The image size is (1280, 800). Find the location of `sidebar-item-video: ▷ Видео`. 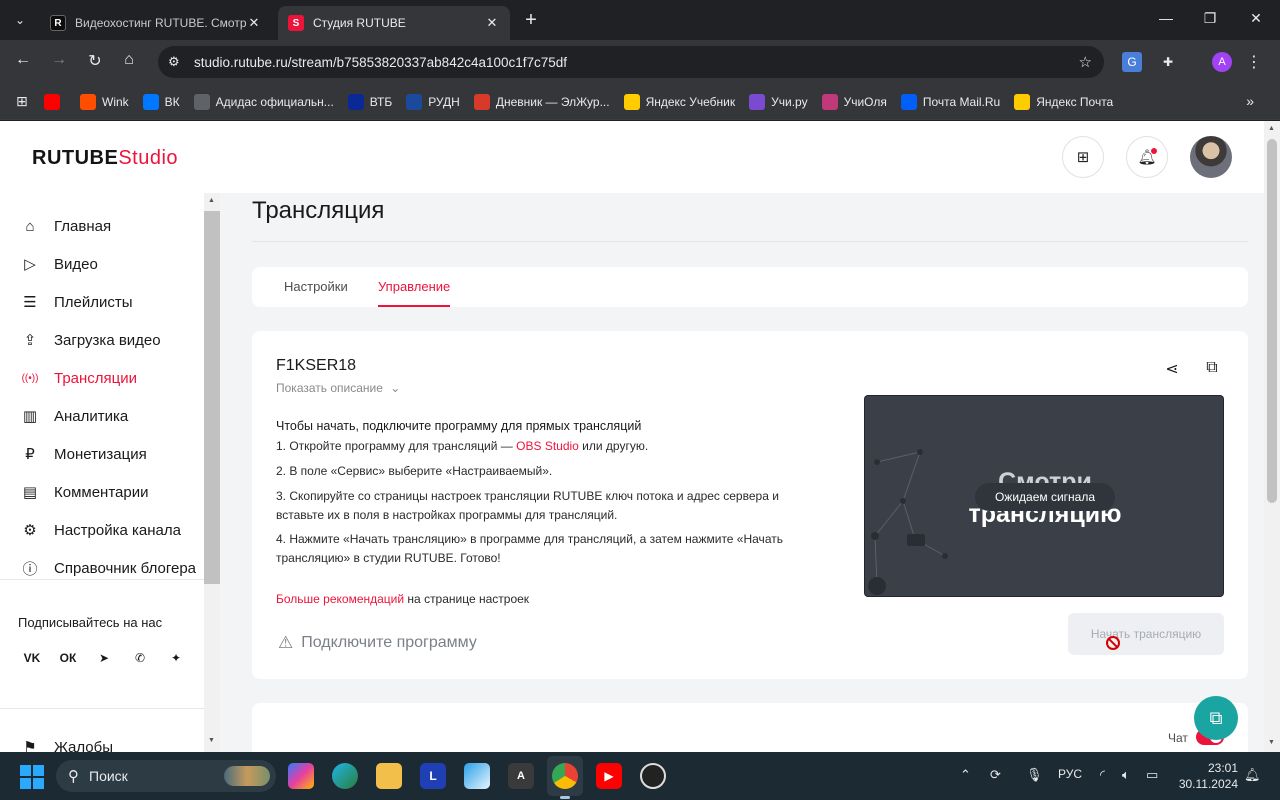

sidebar-item-video: ▷ Видео is located at coordinates (59, 264).